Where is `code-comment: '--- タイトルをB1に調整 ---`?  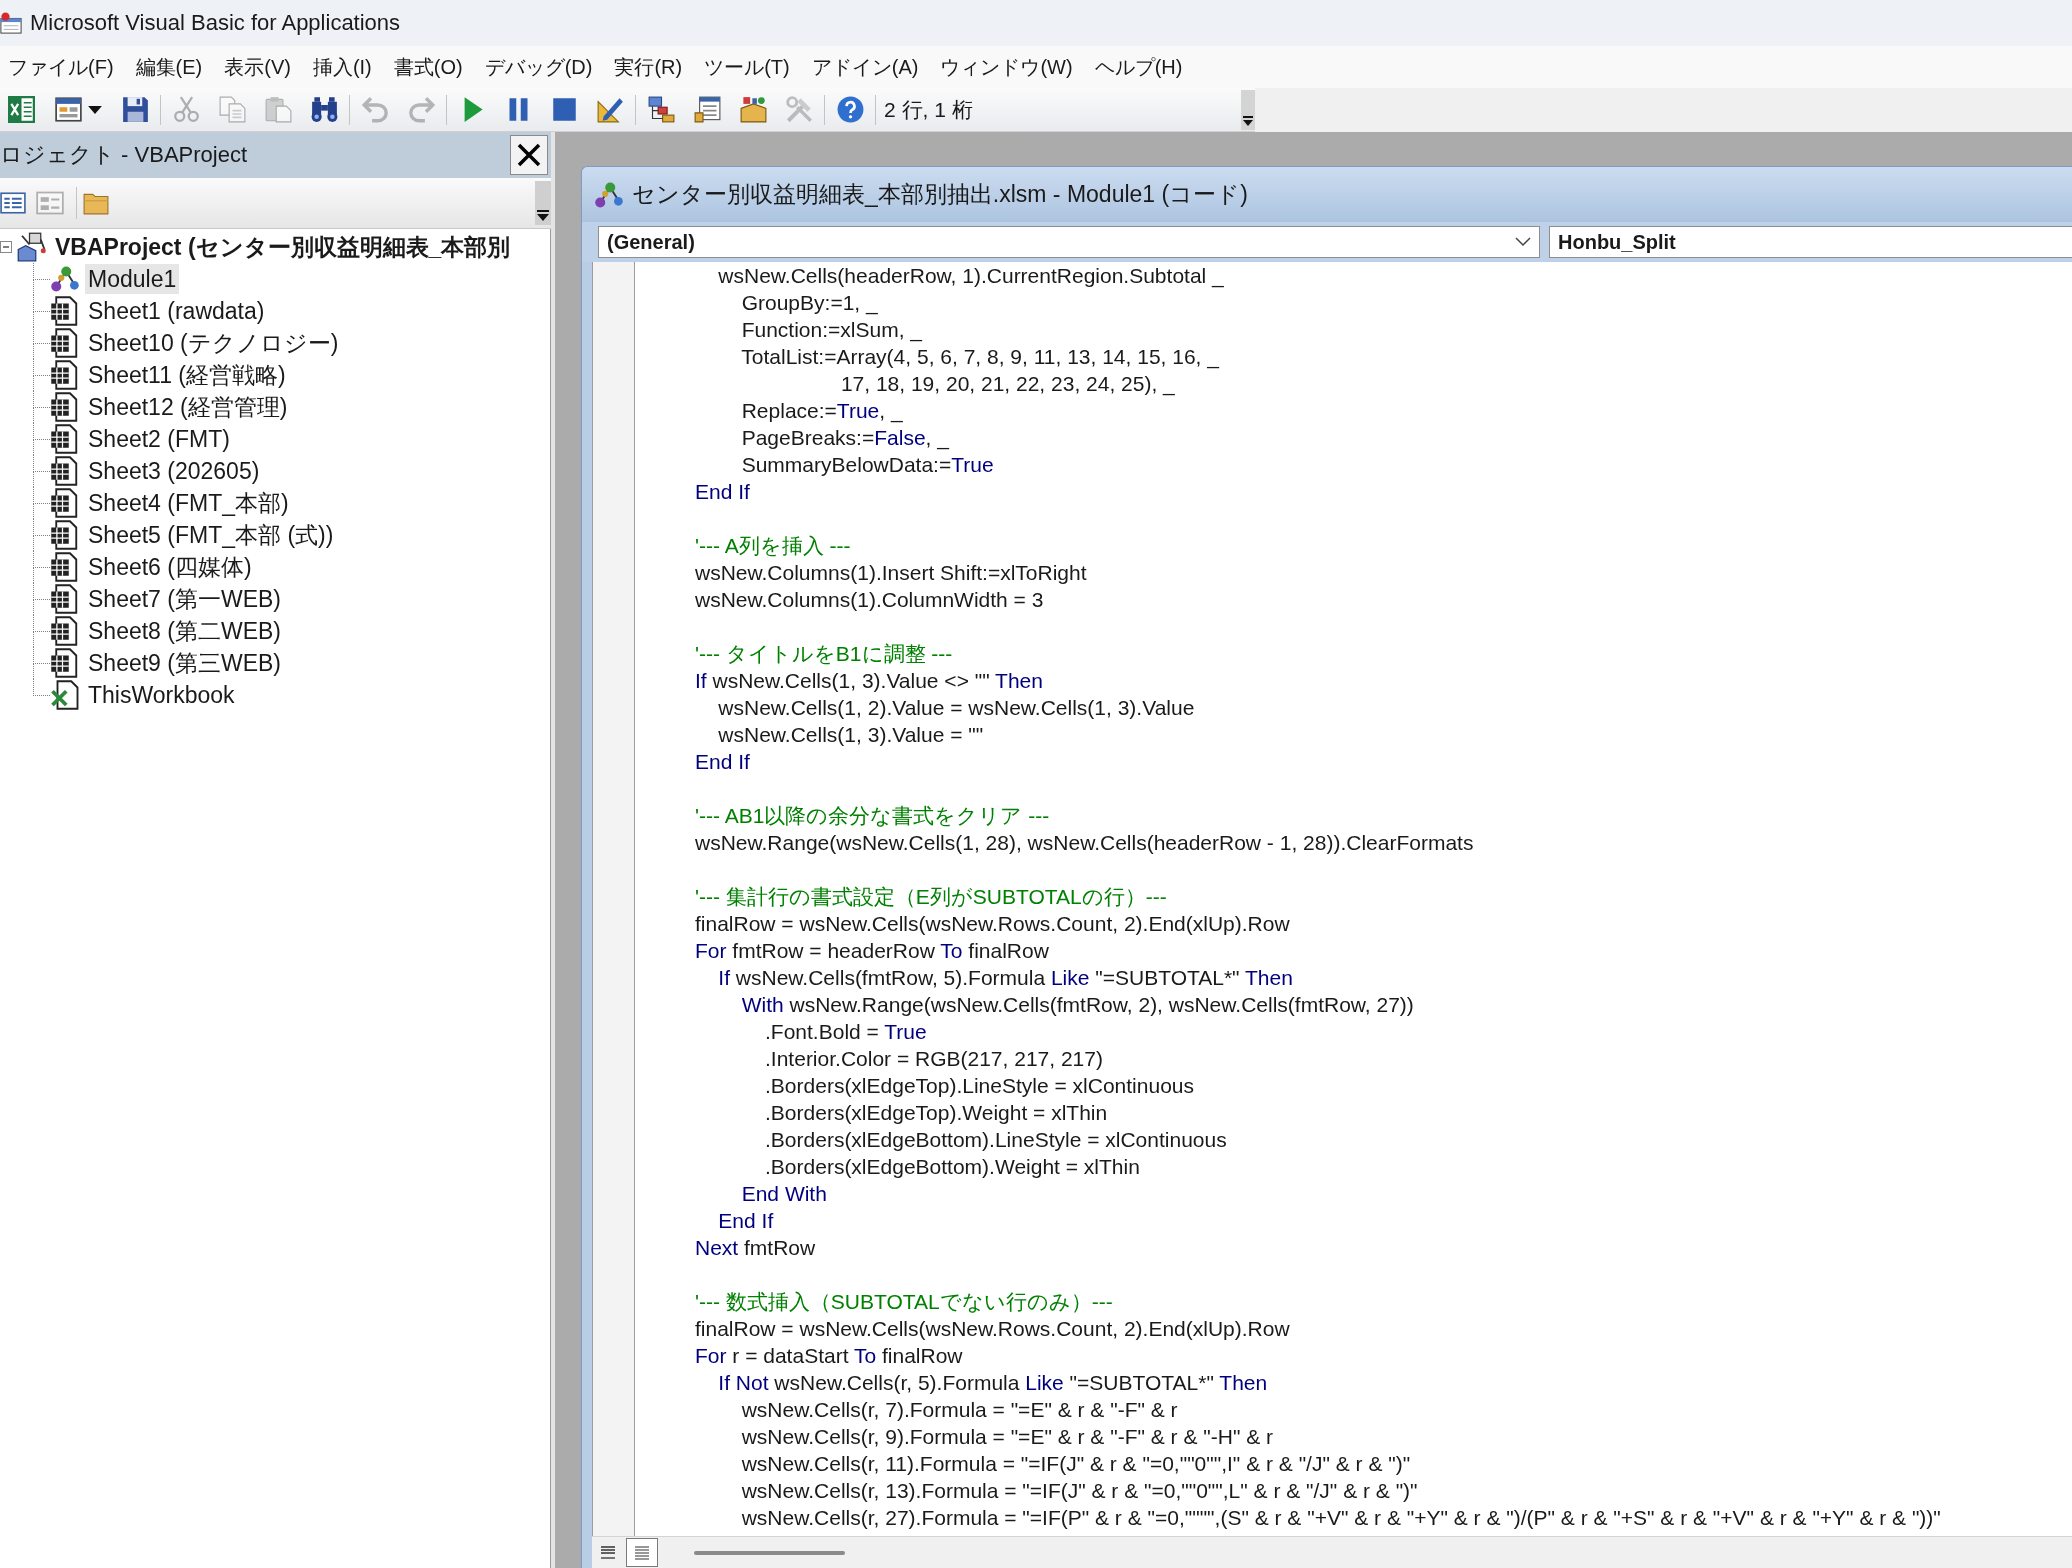 code-comment: '--- タイトルをB1に調整 --- is located at coordinates (824, 653).